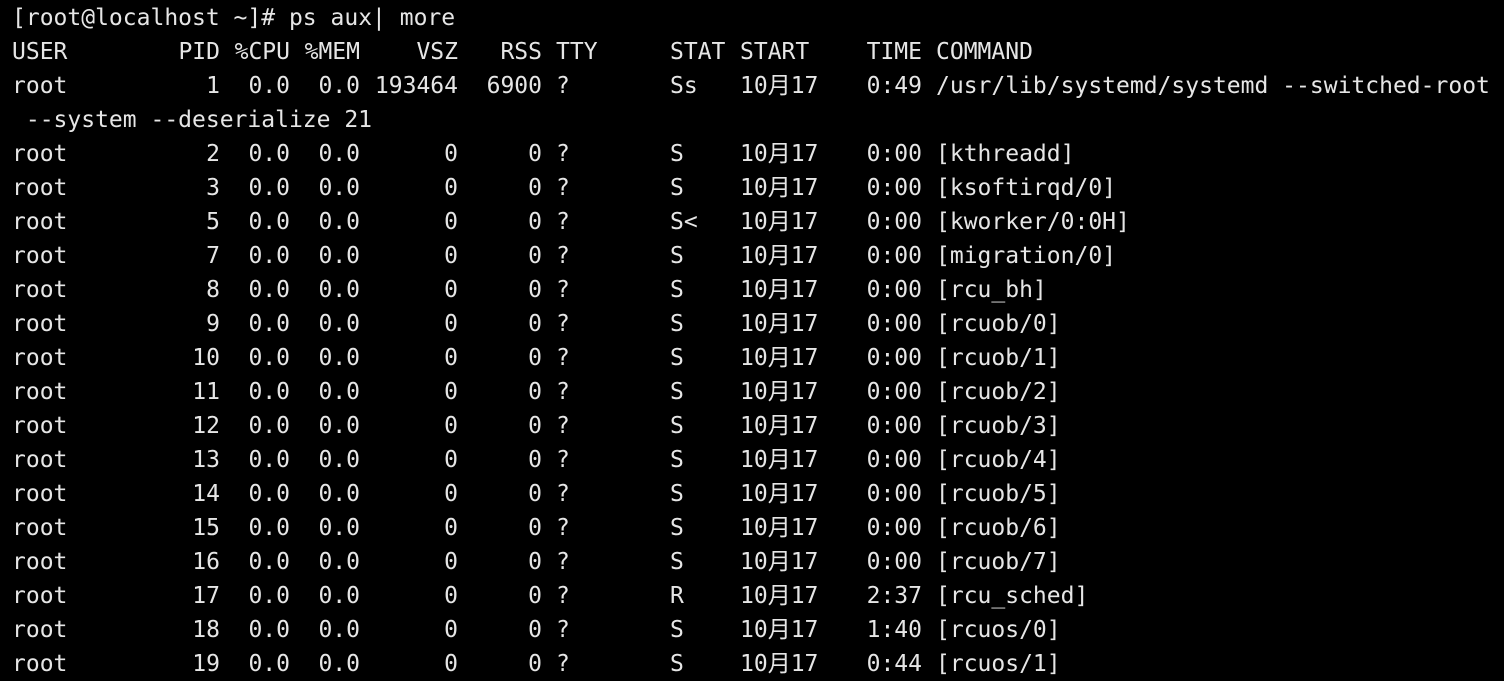 The image size is (1504, 681). Describe the element at coordinates (677, 596) in the screenshot. I see `cell-stat: R` at that location.